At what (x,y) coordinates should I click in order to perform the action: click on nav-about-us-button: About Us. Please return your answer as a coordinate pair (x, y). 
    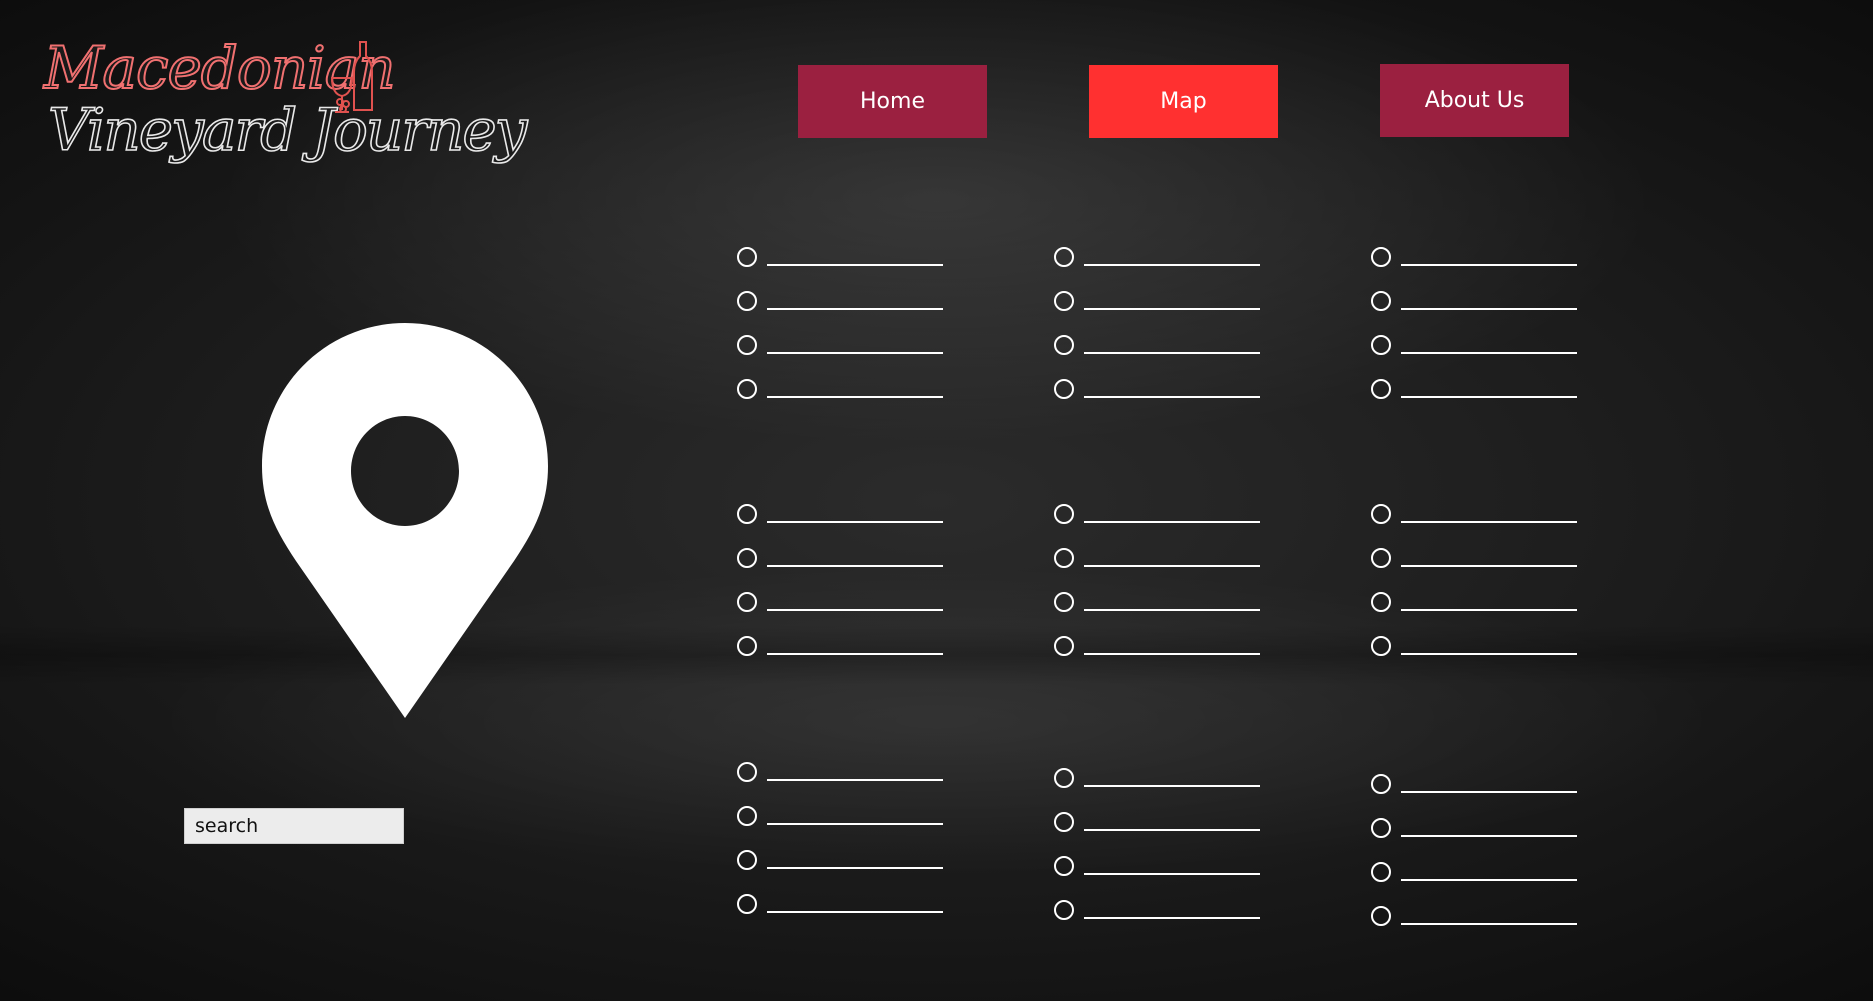
    Looking at the image, I should click on (1474, 100).